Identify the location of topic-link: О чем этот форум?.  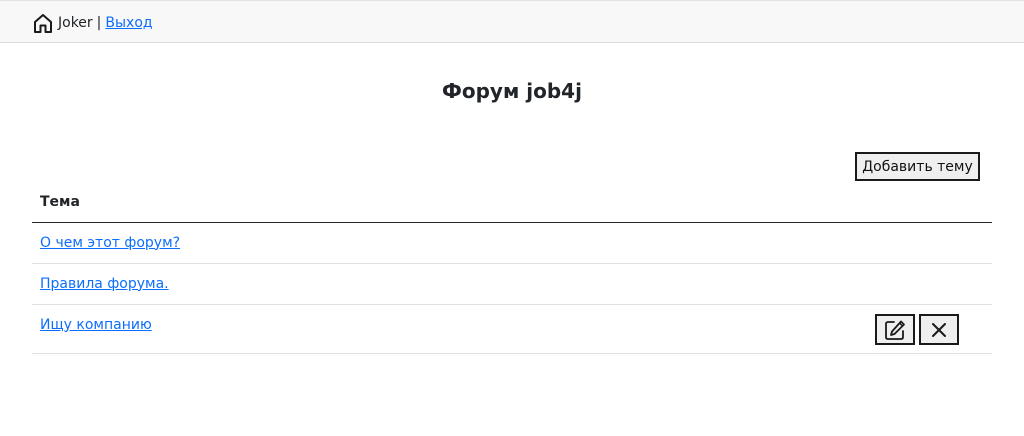
(110, 243).